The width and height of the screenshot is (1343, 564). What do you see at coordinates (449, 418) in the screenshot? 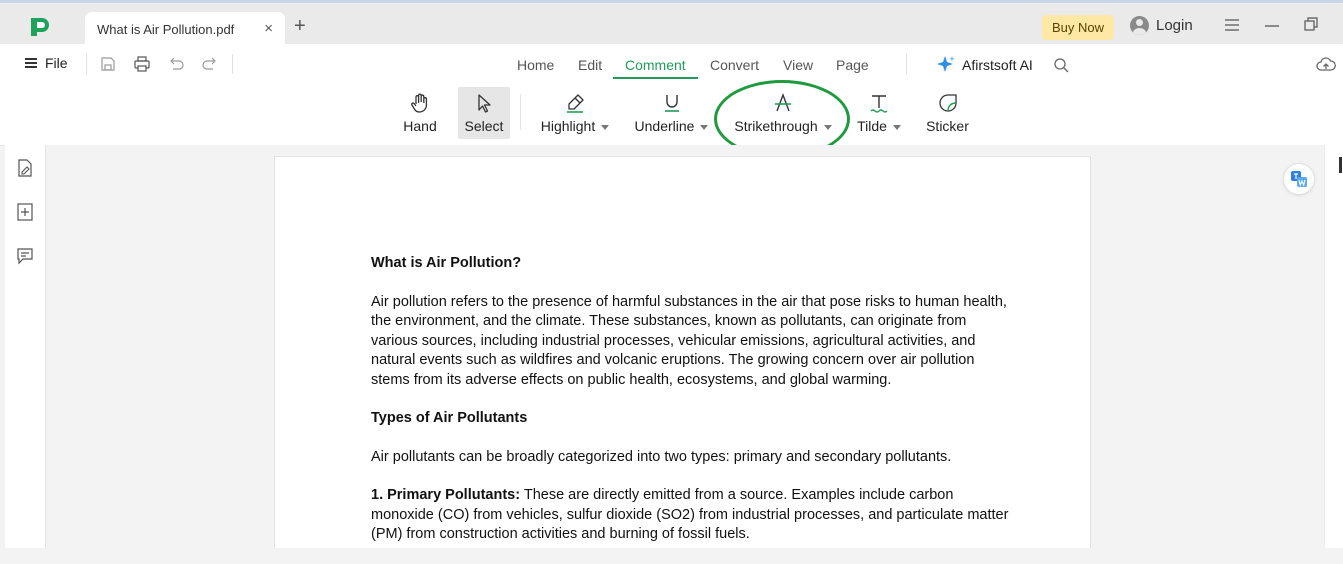
I see `doc-heading: Types of Air Pollutants` at bounding box center [449, 418].